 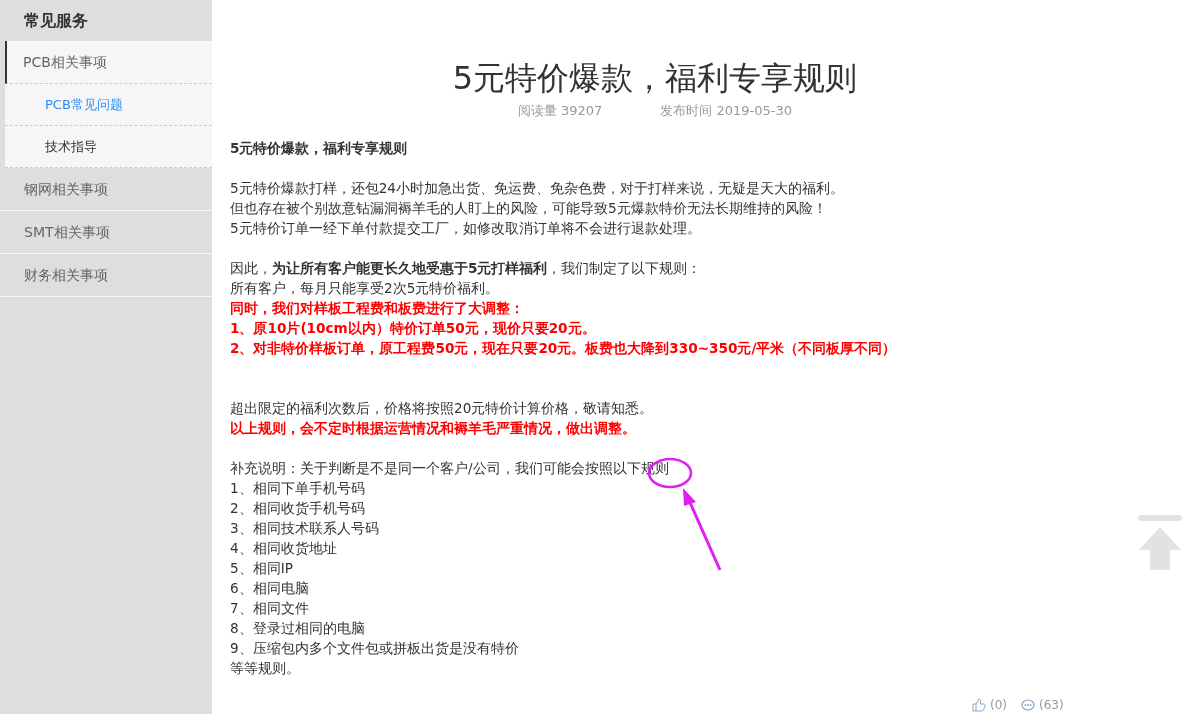 What do you see at coordinates (979, 705) in the screenshot?
I see `thumbs-up-icon` at bounding box center [979, 705].